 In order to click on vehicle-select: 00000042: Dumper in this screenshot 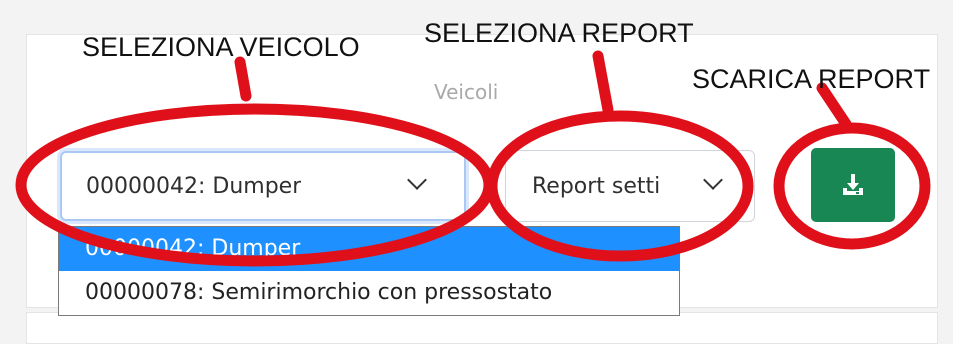, I will do `click(263, 186)`.